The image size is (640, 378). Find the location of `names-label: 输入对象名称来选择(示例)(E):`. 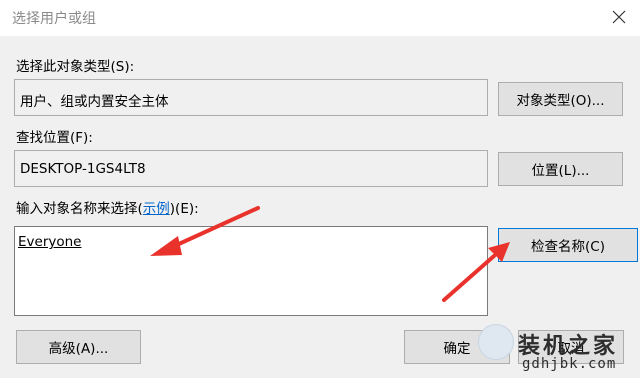

names-label: 输入对象名称来选择(示例)(E): is located at coordinates (107, 207).